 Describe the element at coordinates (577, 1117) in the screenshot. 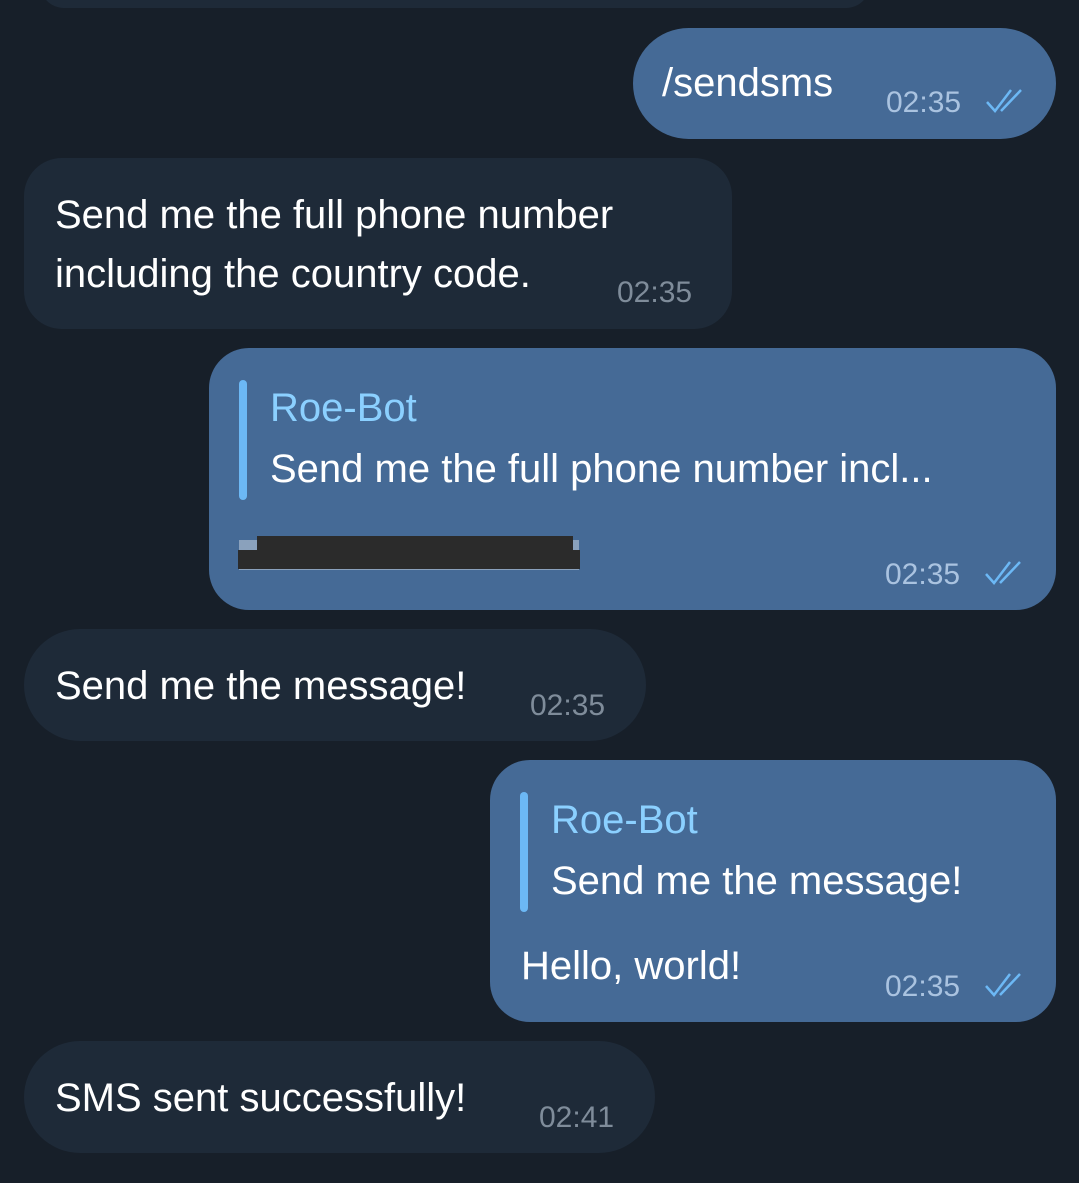

I see `message-time: 02:41` at that location.